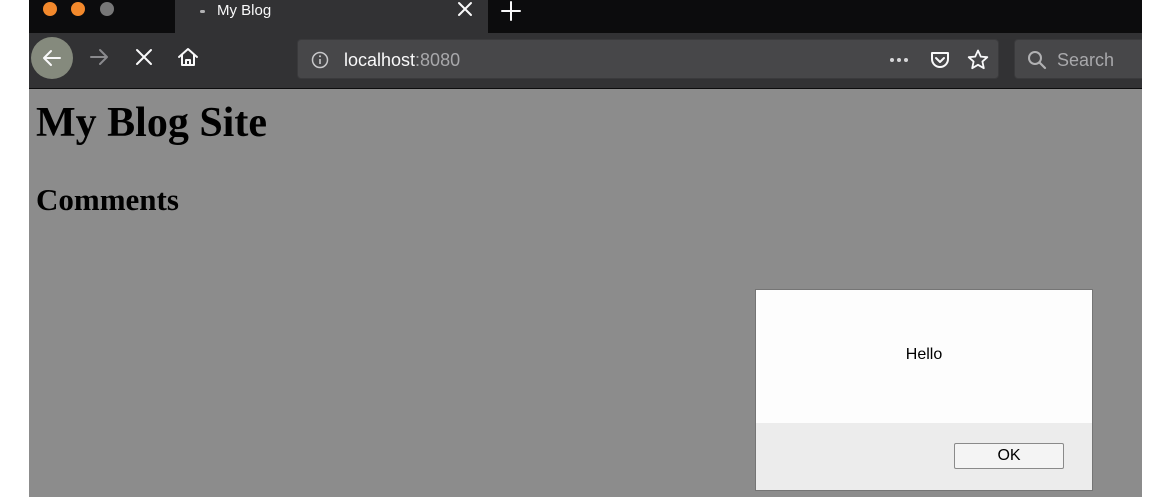  What do you see at coordinates (585, 16) in the screenshot?
I see `title-bar: My Blog` at bounding box center [585, 16].